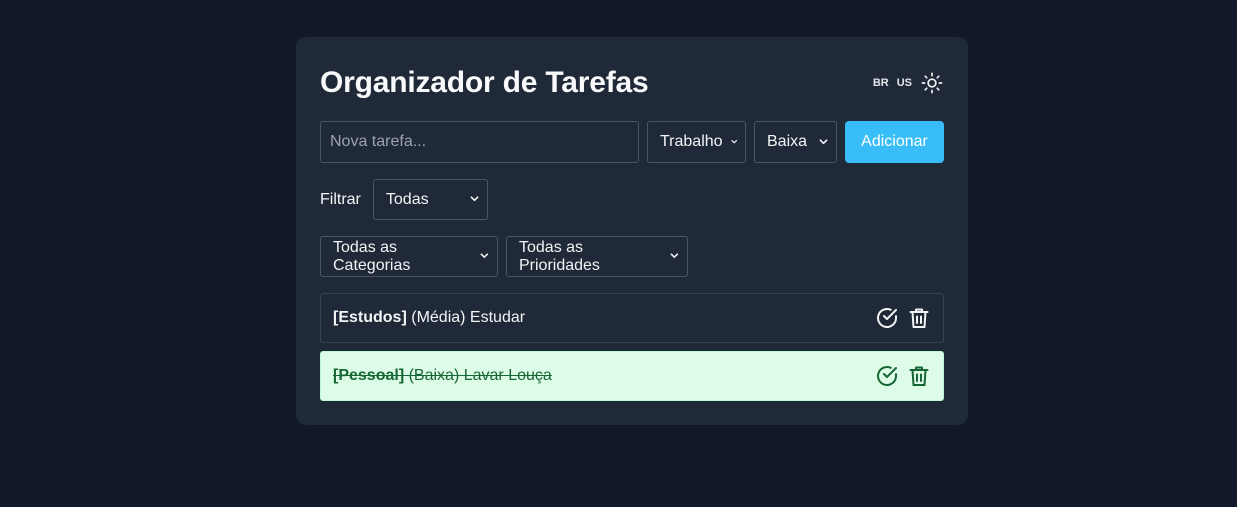  What do you see at coordinates (507, 375) in the screenshot?
I see `task-title: Lavar Louça` at bounding box center [507, 375].